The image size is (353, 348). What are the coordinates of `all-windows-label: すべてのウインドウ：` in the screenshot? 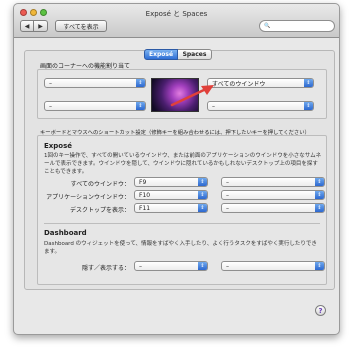 It's located at (100, 184).